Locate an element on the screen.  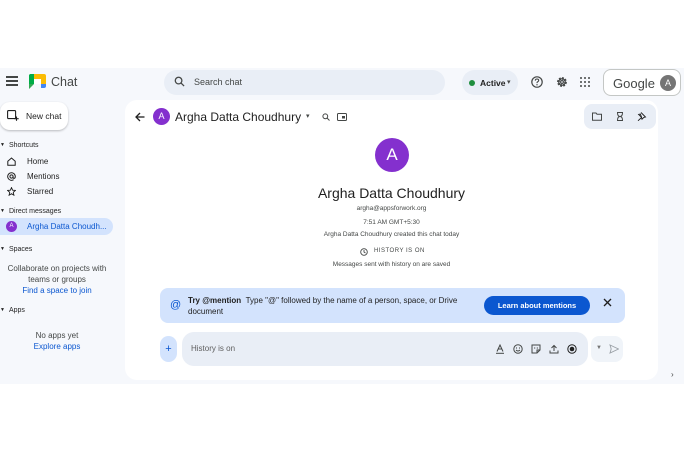
new-chat-icon is located at coordinates (13, 115).